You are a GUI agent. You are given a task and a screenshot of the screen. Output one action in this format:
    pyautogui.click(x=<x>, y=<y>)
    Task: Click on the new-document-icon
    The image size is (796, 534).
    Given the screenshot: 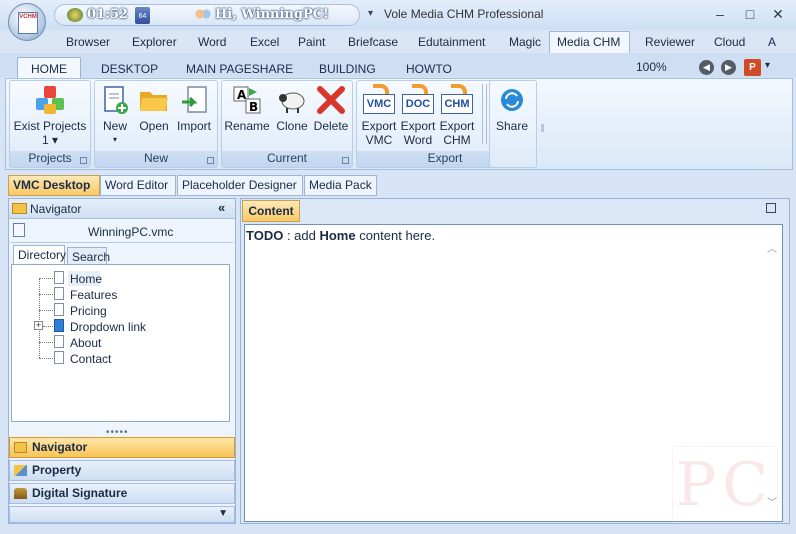 What is the action you would take?
    pyautogui.click(x=116, y=100)
    